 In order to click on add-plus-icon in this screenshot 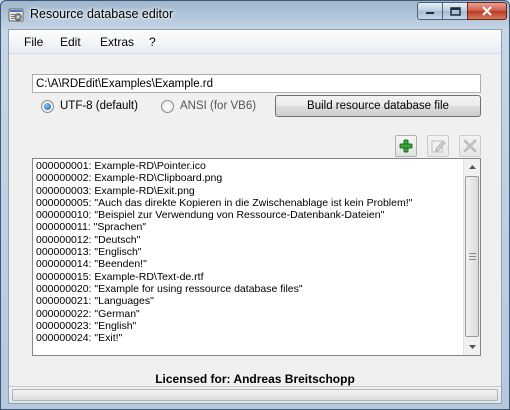, I will do `click(406, 146)`.